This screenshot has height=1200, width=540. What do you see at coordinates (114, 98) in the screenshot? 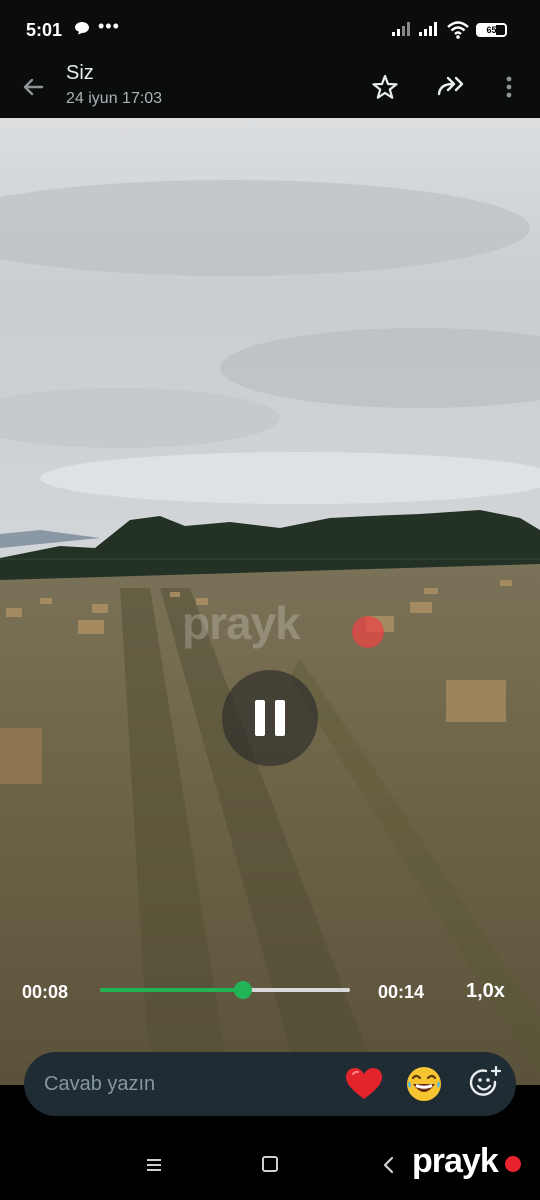
I see `message-timestamp: 24 iyun 17:03` at bounding box center [114, 98].